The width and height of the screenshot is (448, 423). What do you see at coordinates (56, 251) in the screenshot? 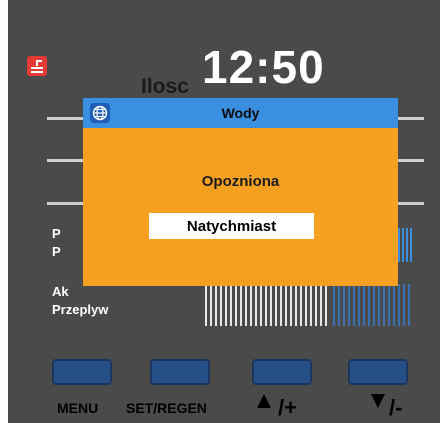
I see `label-row2: P` at bounding box center [56, 251].